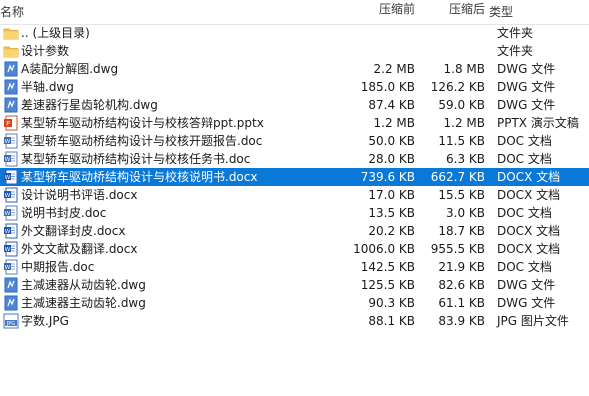 The width and height of the screenshot is (589, 396). What do you see at coordinates (384, 249) in the screenshot?
I see `file-size-before: 1006.0 KB` at bounding box center [384, 249].